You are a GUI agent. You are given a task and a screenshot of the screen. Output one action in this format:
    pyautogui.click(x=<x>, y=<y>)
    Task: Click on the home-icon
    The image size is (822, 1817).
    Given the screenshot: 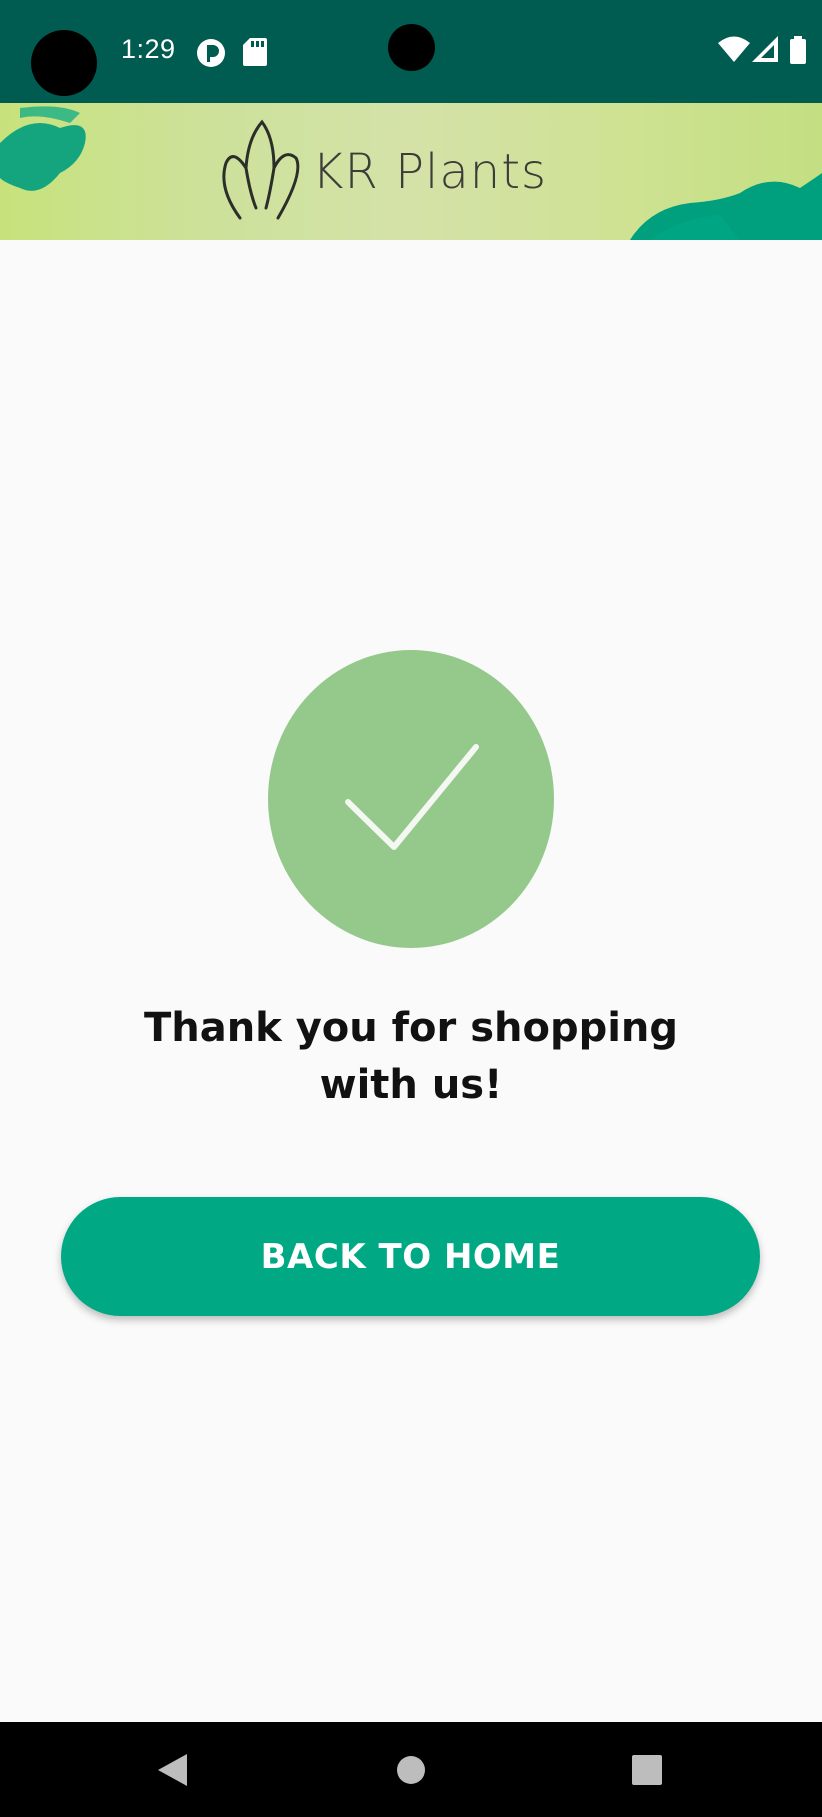 What is the action you would take?
    pyautogui.click(x=411, y=1769)
    